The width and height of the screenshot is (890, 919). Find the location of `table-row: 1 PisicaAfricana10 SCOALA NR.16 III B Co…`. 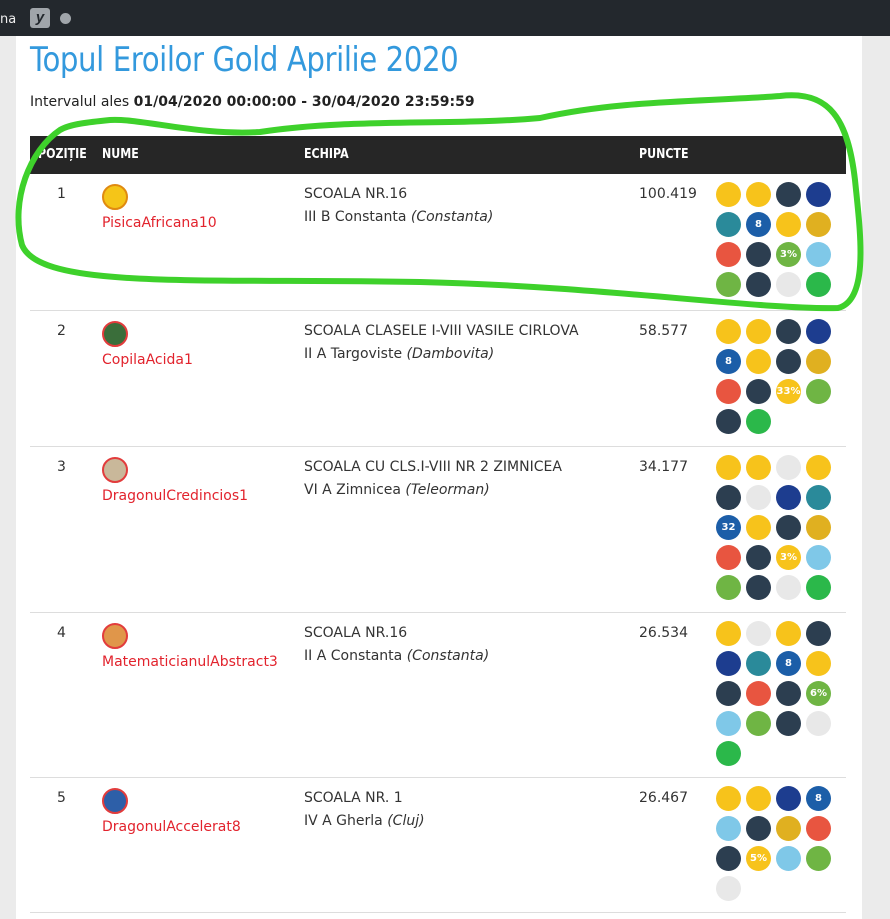

table-row: 1 PisicaAfricana10 SCOALA NR.16 III B Co… is located at coordinates (438, 242).